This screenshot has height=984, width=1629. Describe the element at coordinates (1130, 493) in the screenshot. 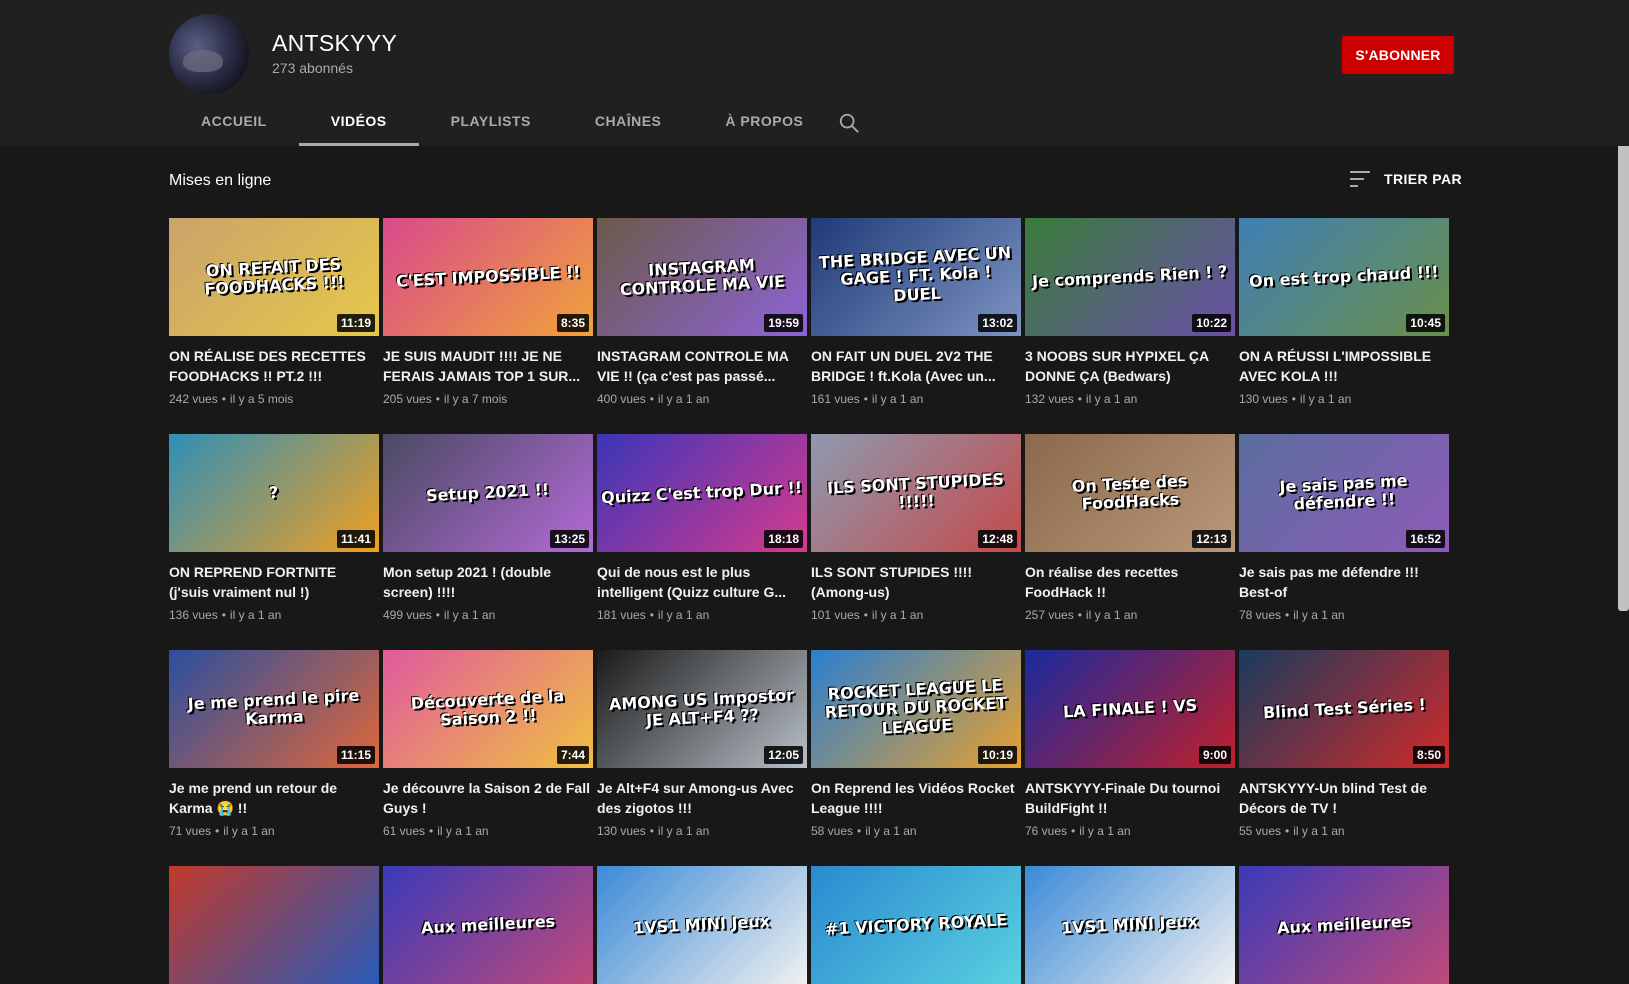

I see `video-thumbnail: On Teste des FoodHacks 12:13` at that location.